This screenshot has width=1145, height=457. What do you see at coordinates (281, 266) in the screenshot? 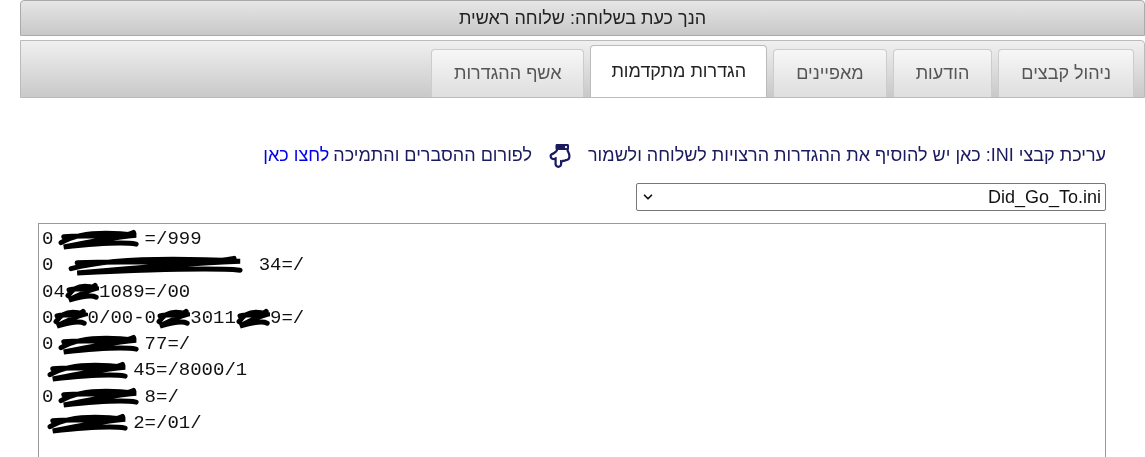
I see `code-text: 34=/` at bounding box center [281, 266].